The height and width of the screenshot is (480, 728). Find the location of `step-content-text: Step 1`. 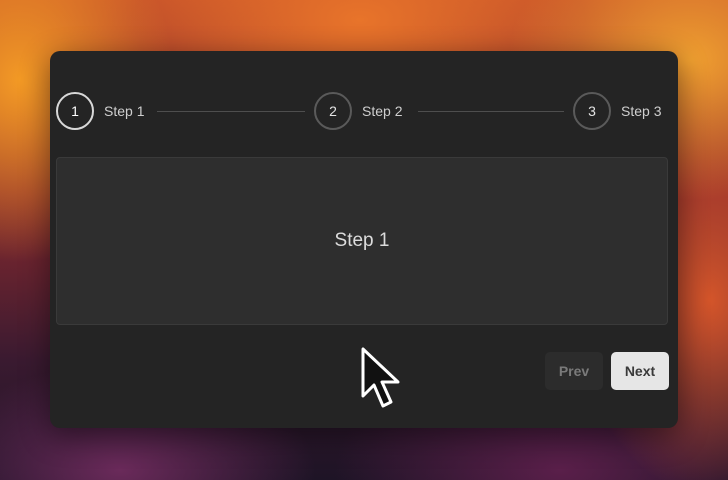

step-content-text: Step 1 is located at coordinates (362, 240).